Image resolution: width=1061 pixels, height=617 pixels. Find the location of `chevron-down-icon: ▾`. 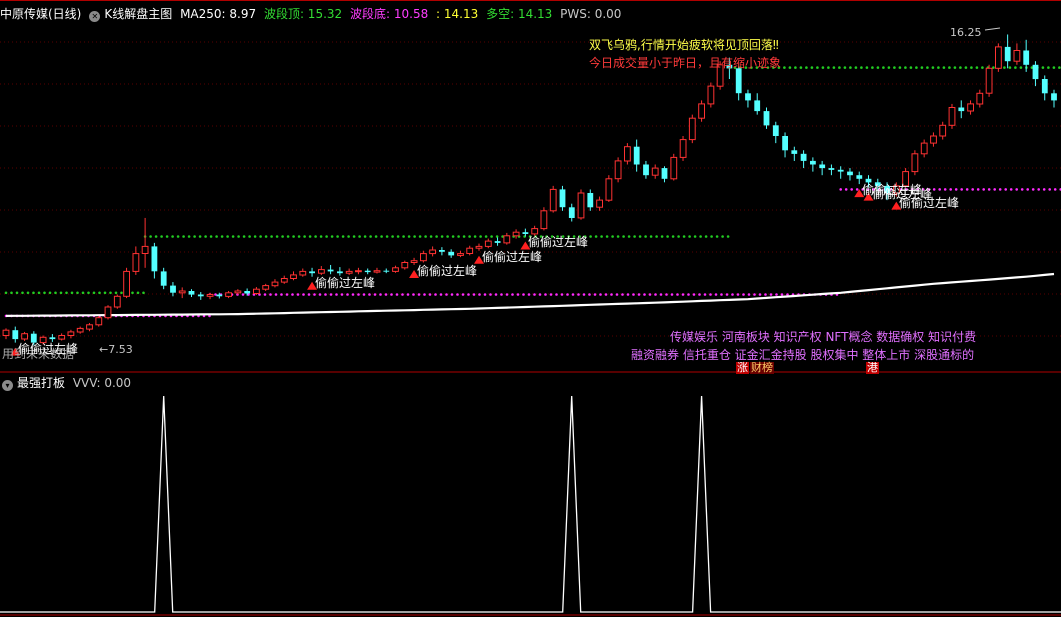

chevron-down-icon: ▾ is located at coordinates (7, 385).